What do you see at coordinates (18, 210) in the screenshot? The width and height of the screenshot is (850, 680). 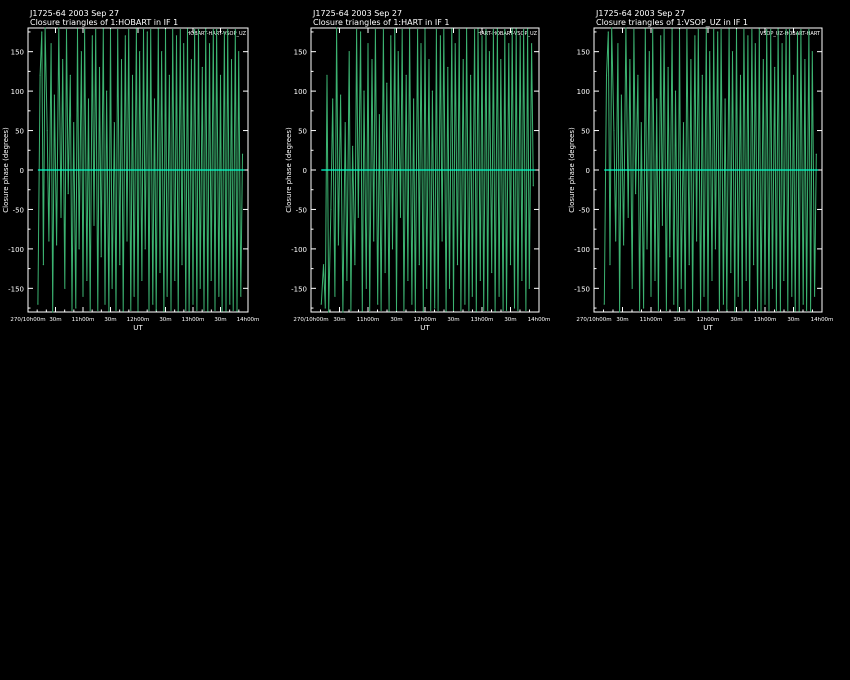 I see `y-tick-label: -50` at bounding box center [18, 210].